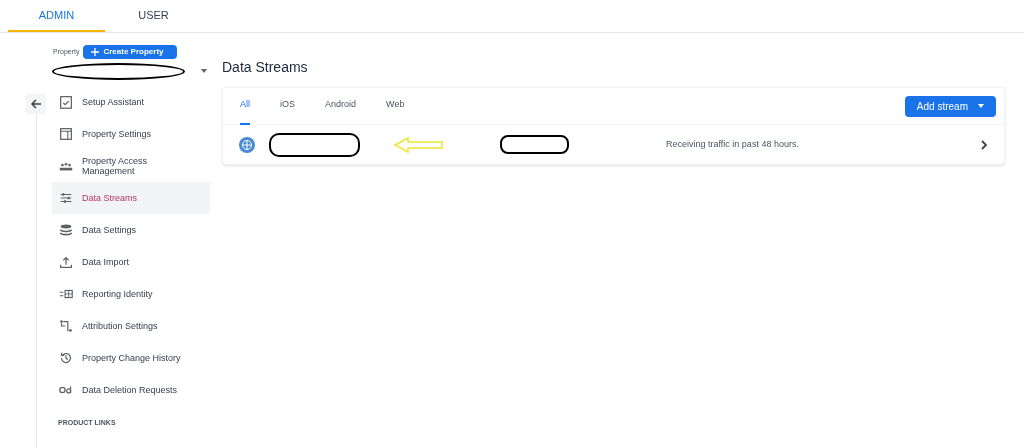 Image resolution: width=1024 pixels, height=448 pixels. Describe the element at coordinates (131, 230) in the screenshot. I see `menu-item: Data Settings` at that location.